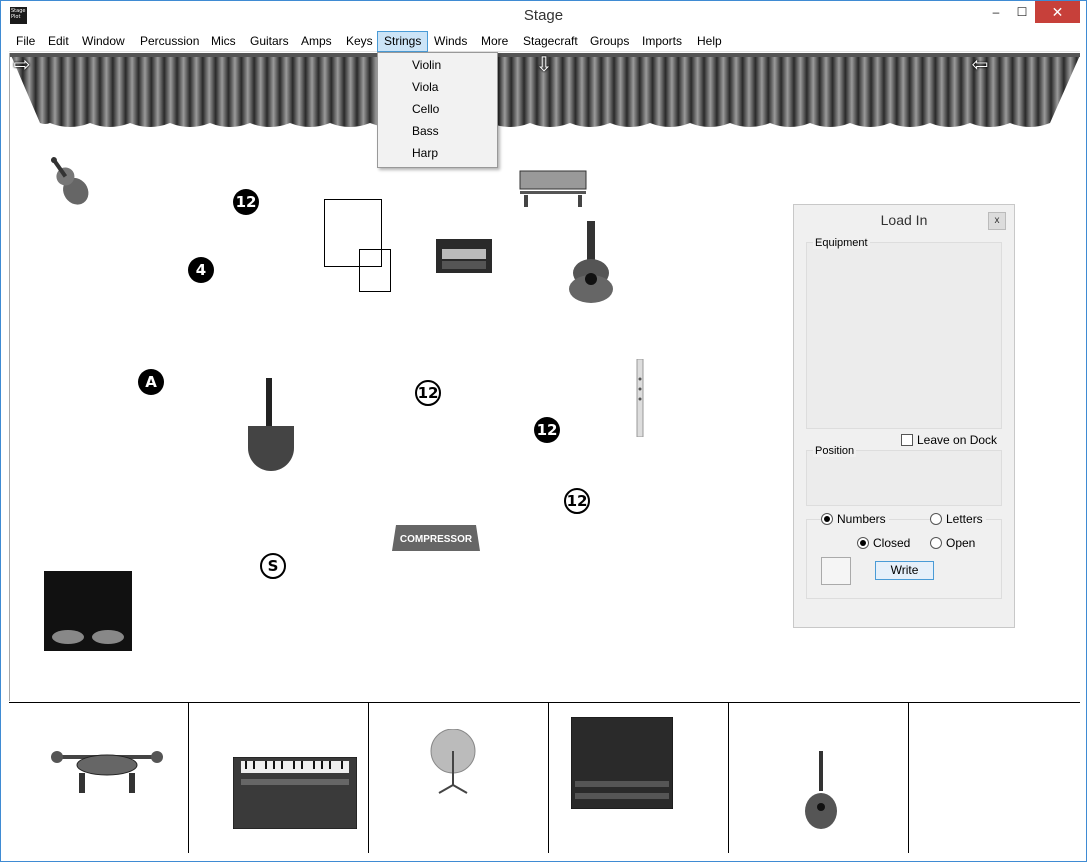 This screenshot has width=1087, height=862. What do you see at coordinates (836, 571) in the screenshot?
I see `color-swatch` at bounding box center [836, 571].